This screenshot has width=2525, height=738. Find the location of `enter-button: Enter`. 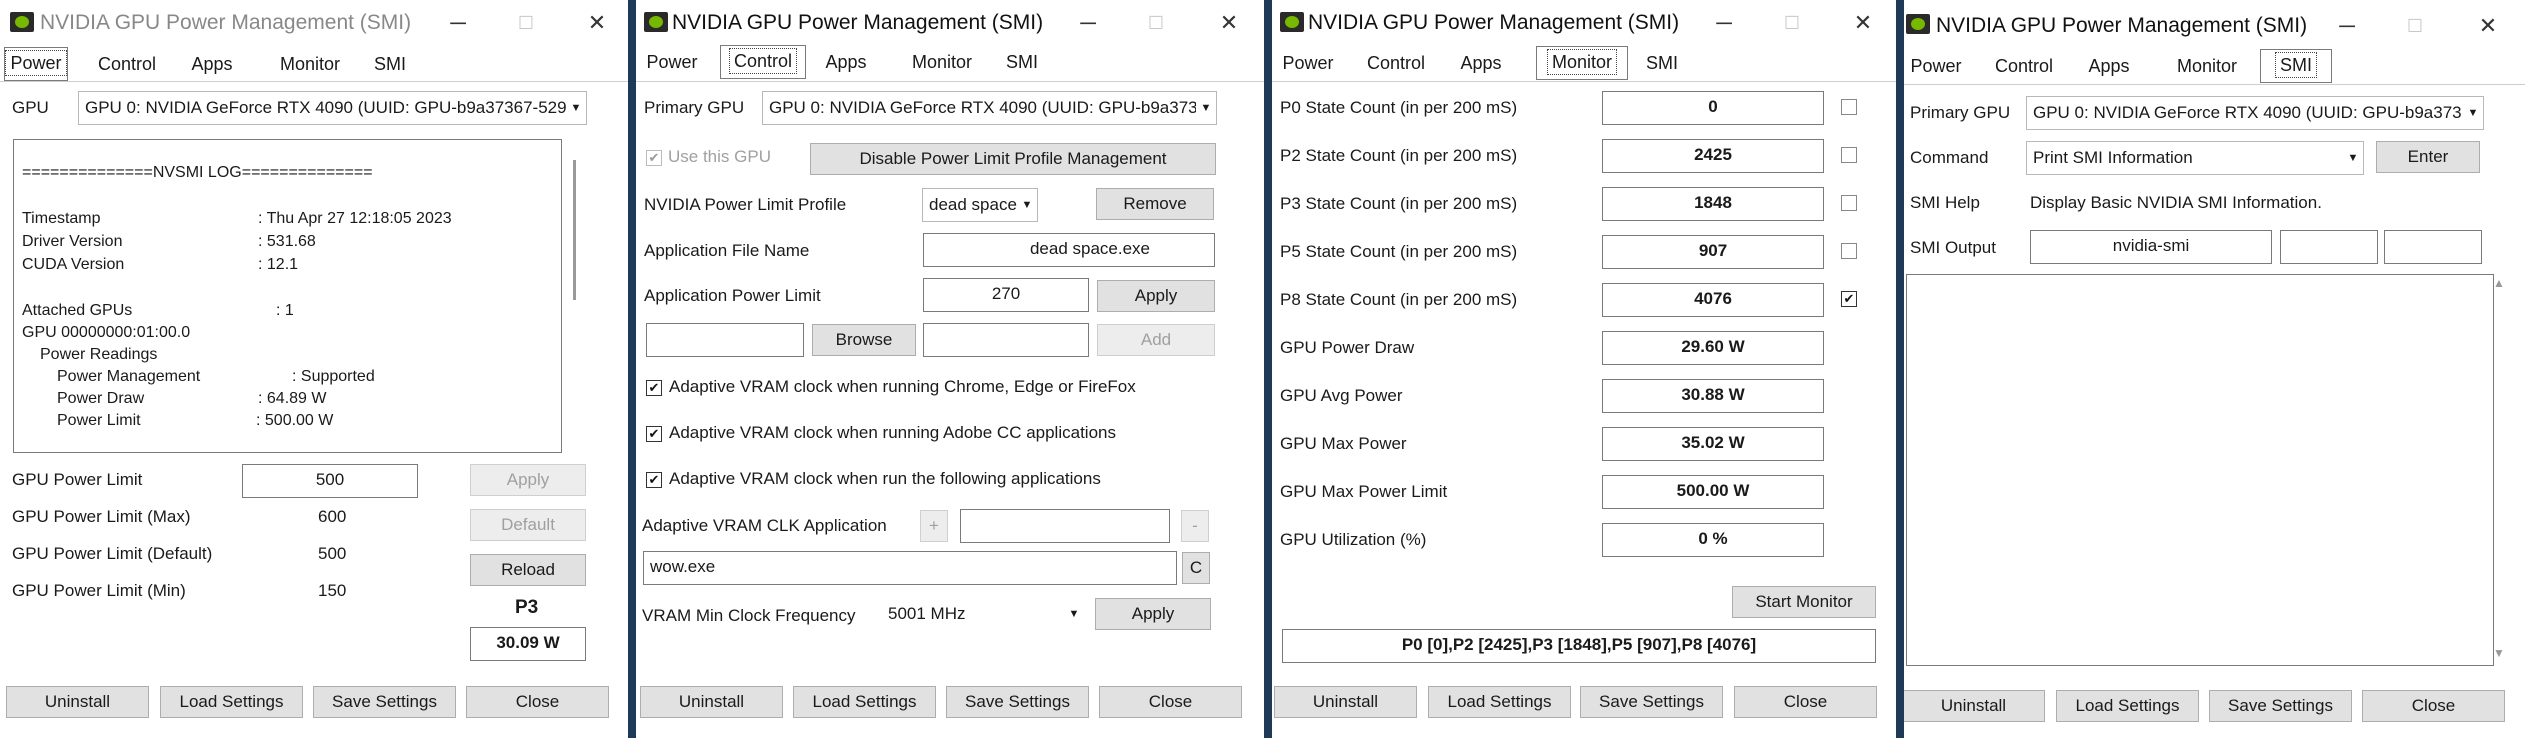

enter-button: Enter is located at coordinates (2428, 157).